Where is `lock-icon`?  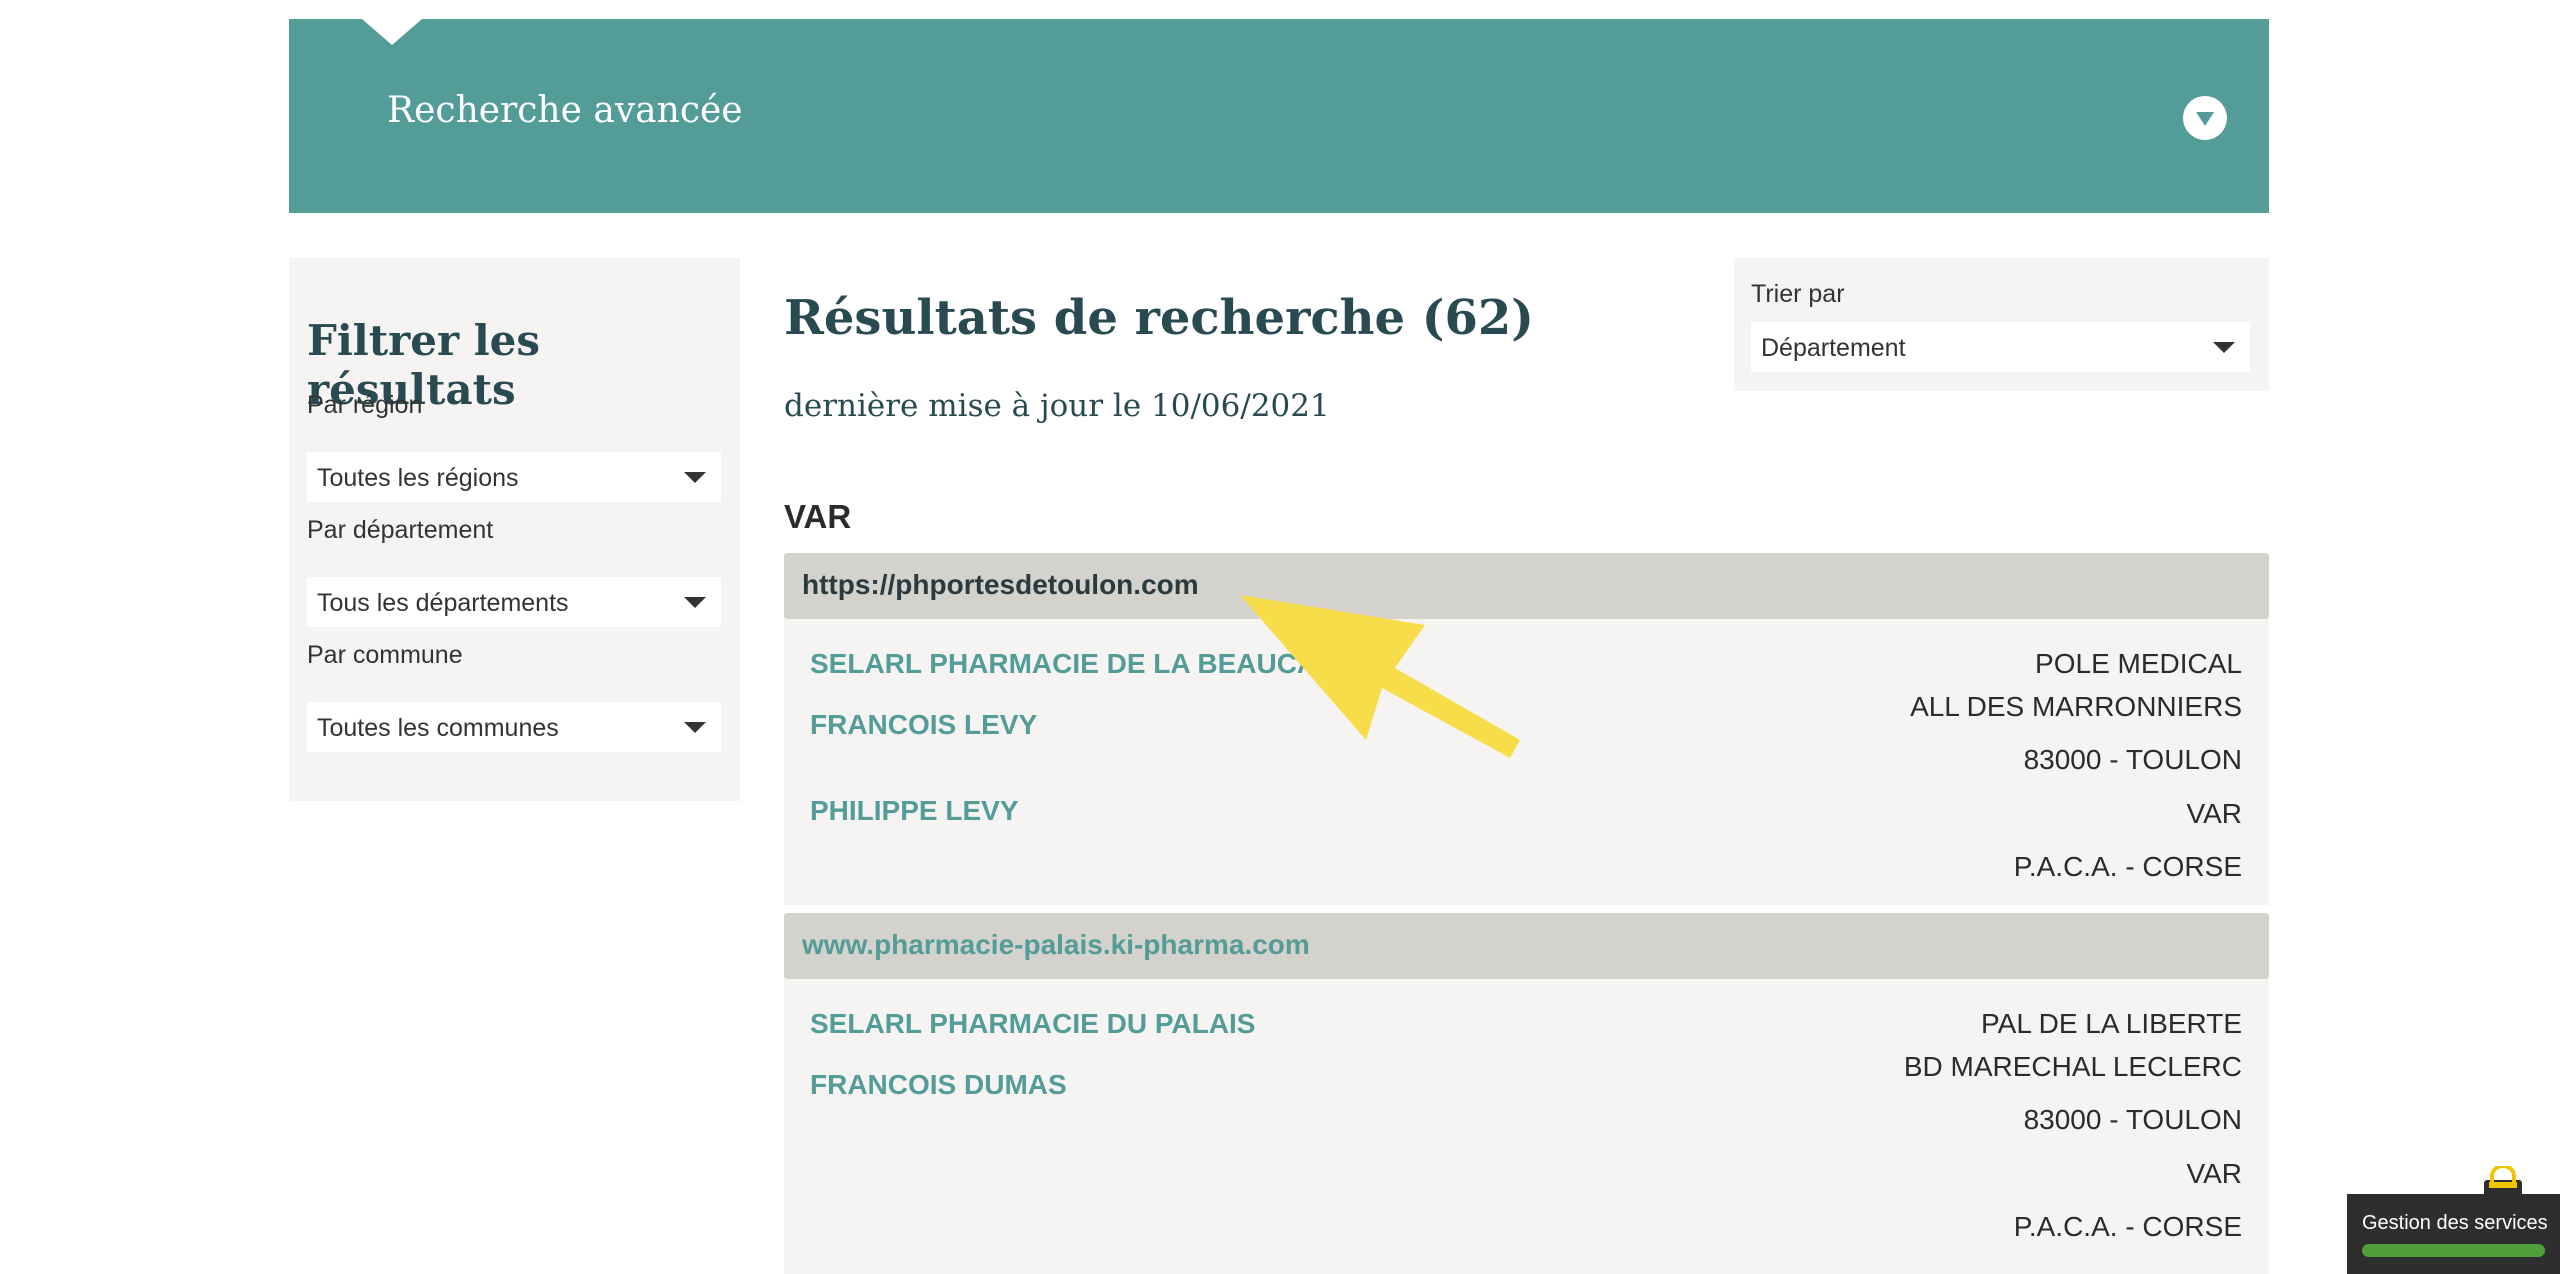
lock-icon is located at coordinates (2503, 1183).